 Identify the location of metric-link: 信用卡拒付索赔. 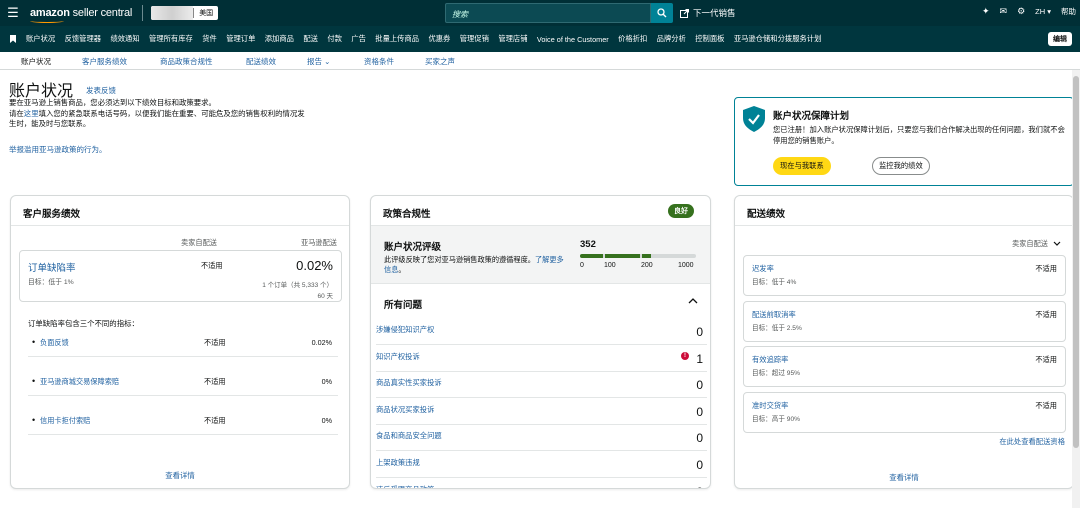
(65, 421).